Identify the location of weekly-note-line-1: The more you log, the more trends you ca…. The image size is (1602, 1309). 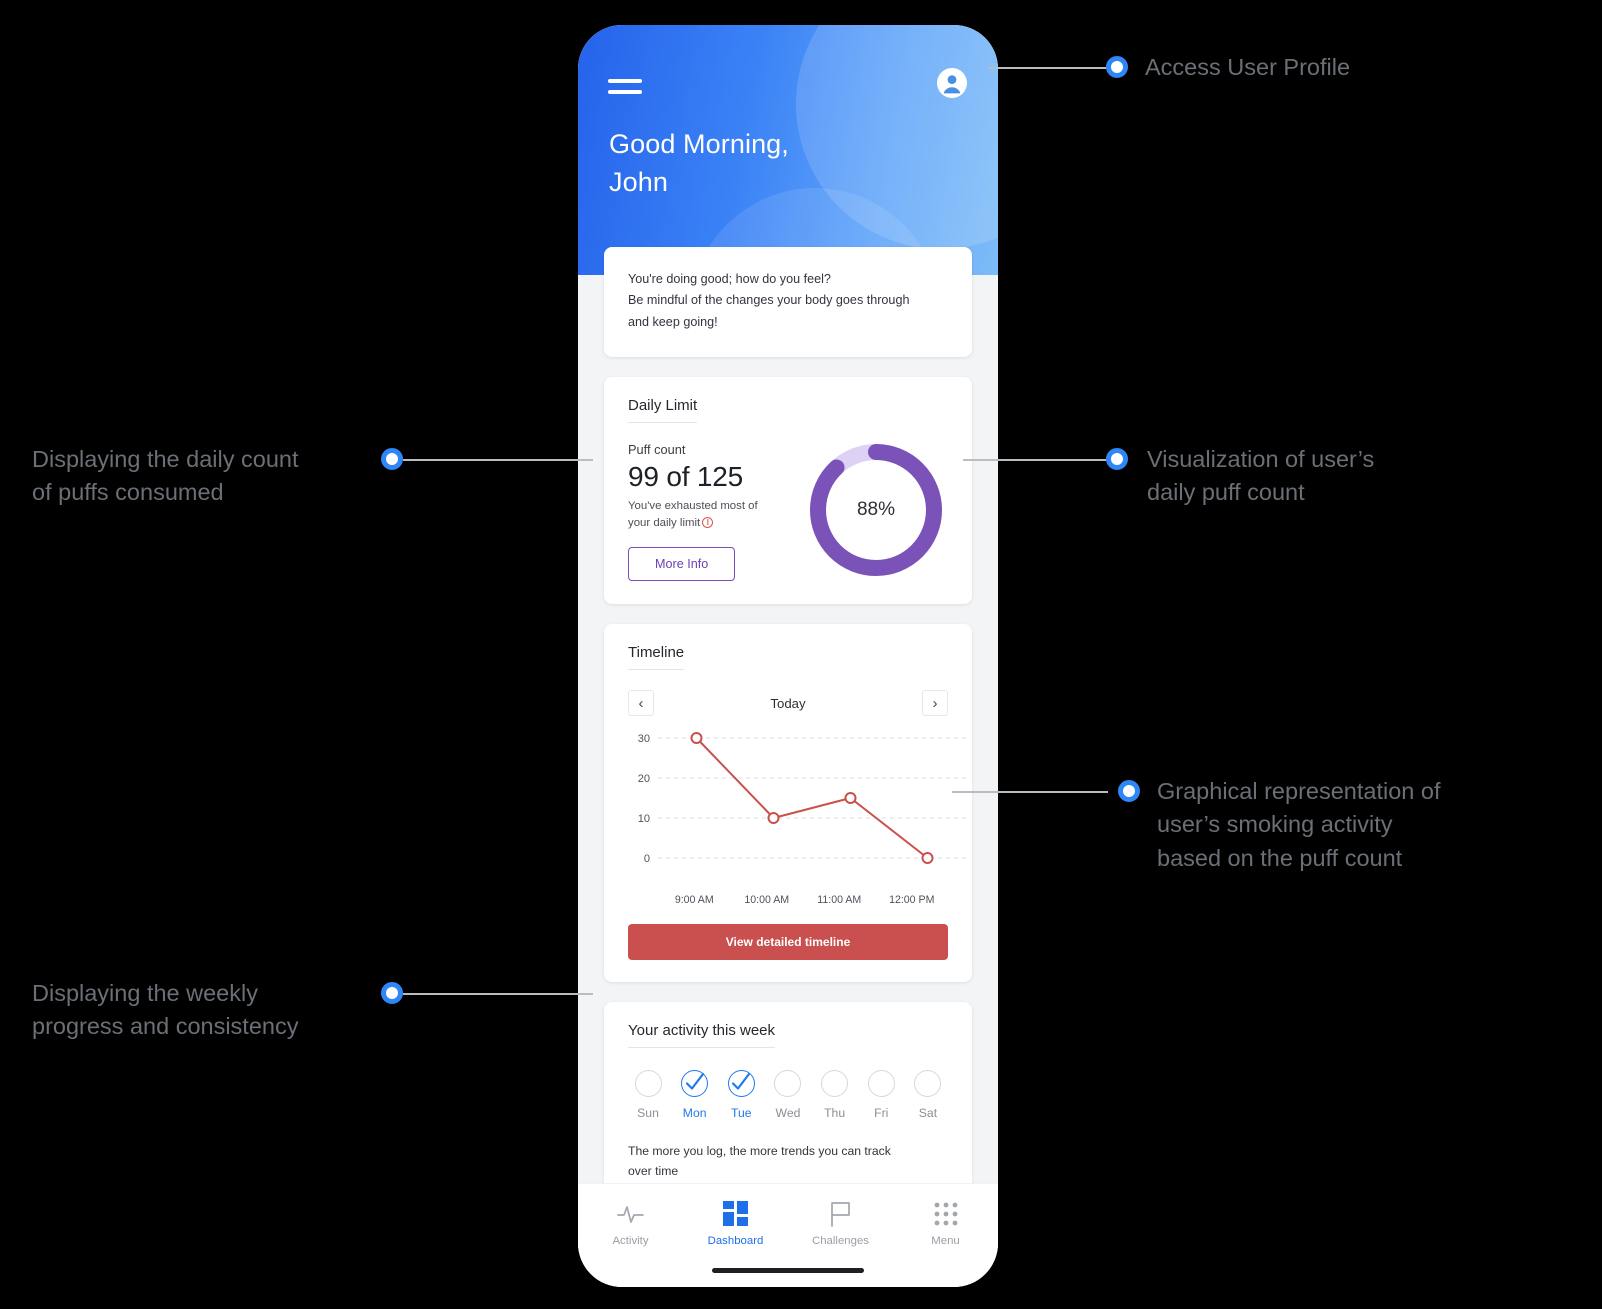
(759, 1151).